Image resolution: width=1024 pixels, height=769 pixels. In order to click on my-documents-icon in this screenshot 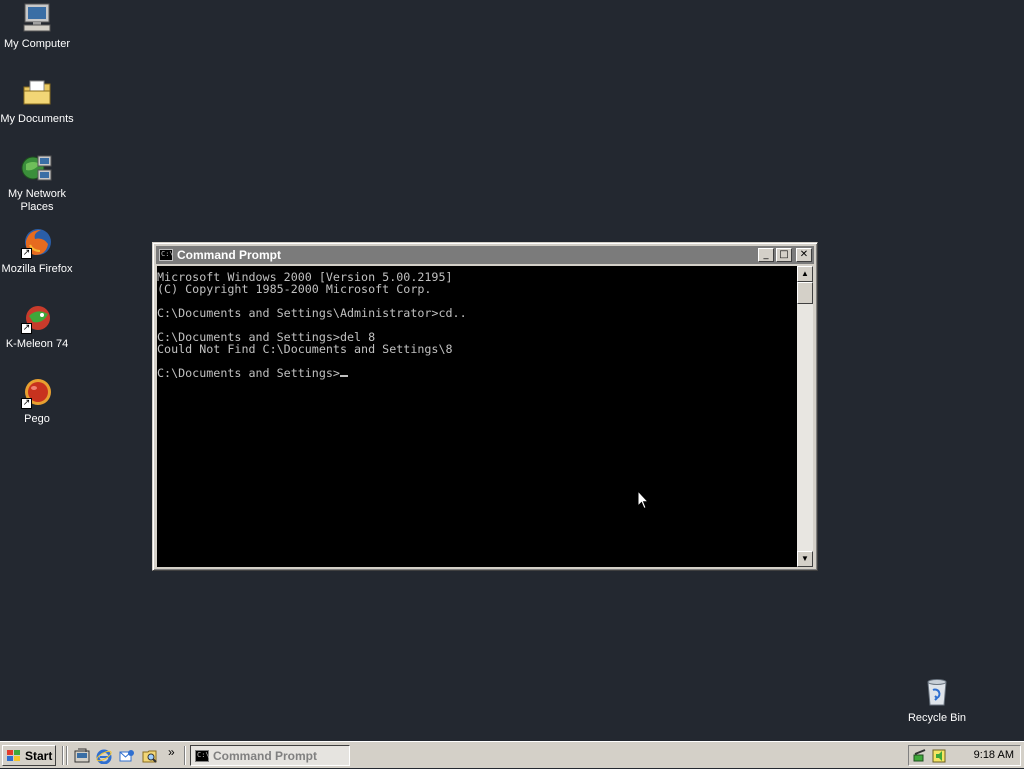, I will do `click(37, 93)`.